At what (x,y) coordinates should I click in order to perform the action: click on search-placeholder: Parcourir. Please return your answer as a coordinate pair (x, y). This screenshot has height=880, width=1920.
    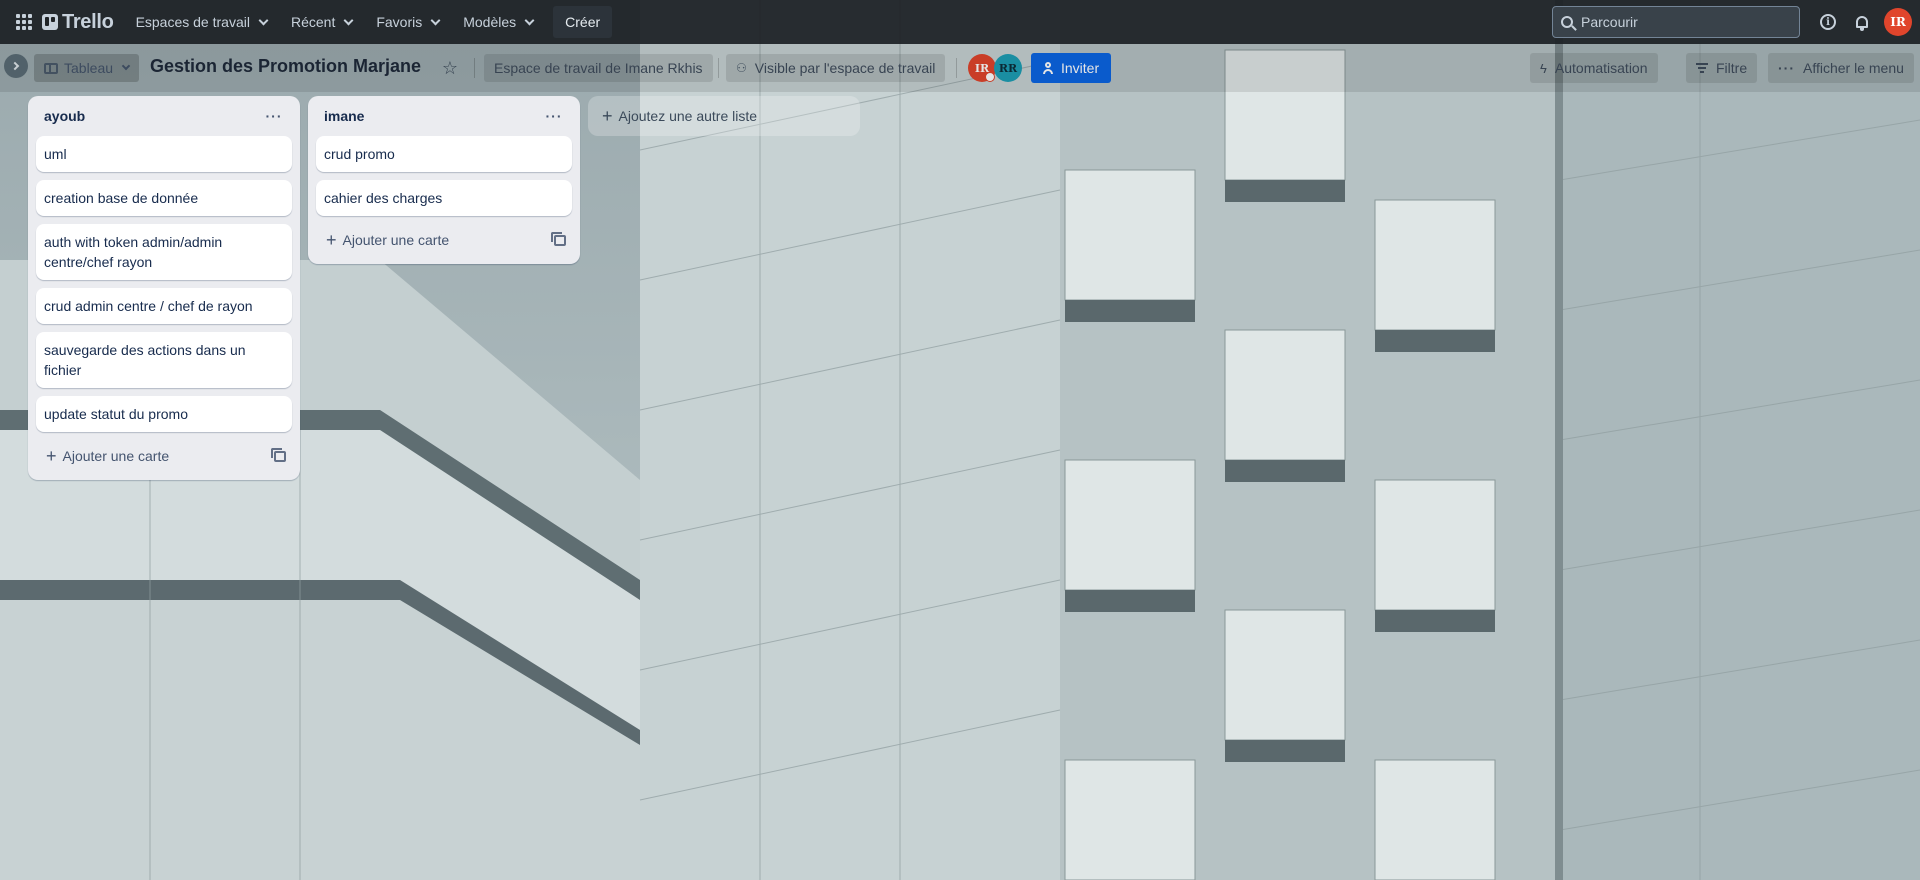
    Looking at the image, I should click on (1609, 22).